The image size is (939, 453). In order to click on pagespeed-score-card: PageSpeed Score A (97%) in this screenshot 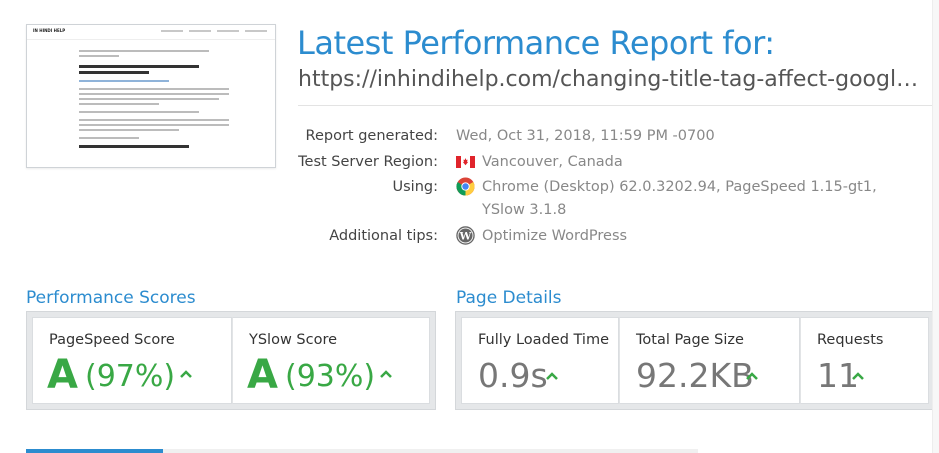, I will do `click(132, 360)`.